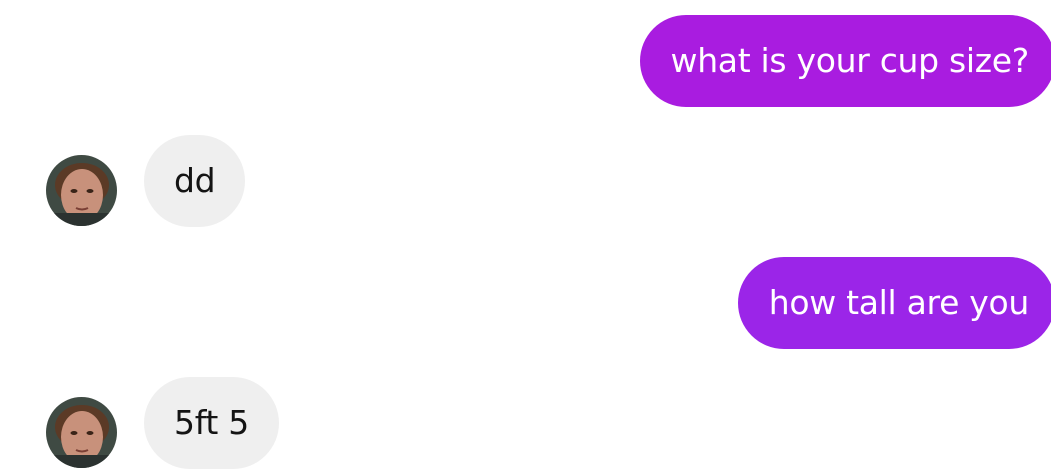 The image size is (1051, 474). Describe the element at coordinates (211, 423) in the screenshot. I see `incoming-message-bubble: 5ft 5` at that location.